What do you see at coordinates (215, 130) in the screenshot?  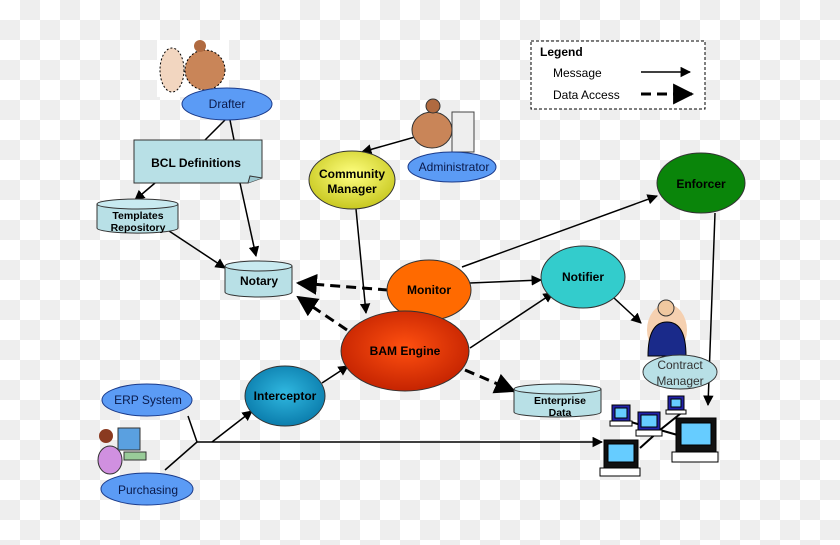 I see `edge-drafter-bcl` at bounding box center [215, 130].